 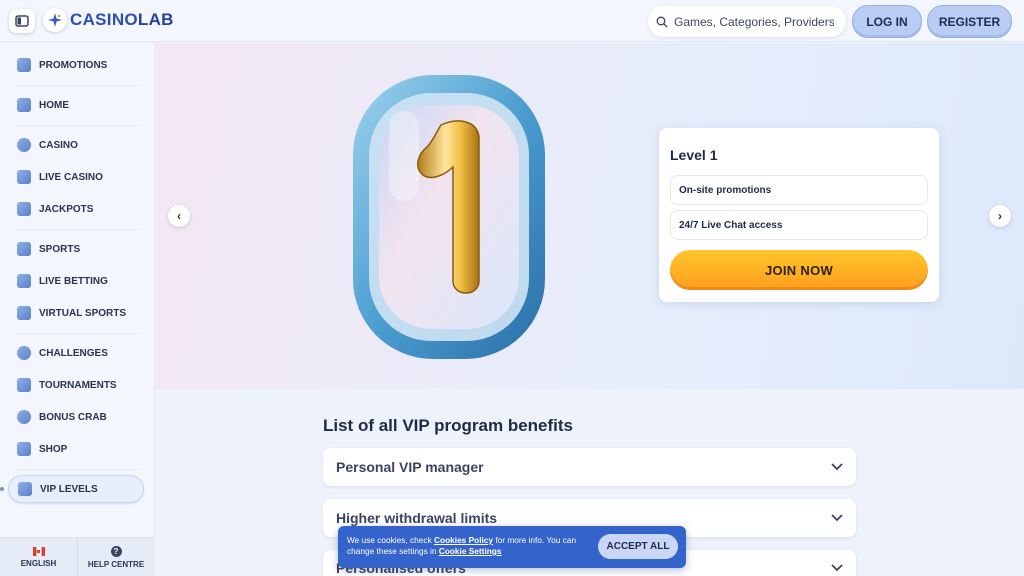 I want to click on sidebar-footer: ENGLISH ? HELP CENTRE, so click(x=77, y=556).